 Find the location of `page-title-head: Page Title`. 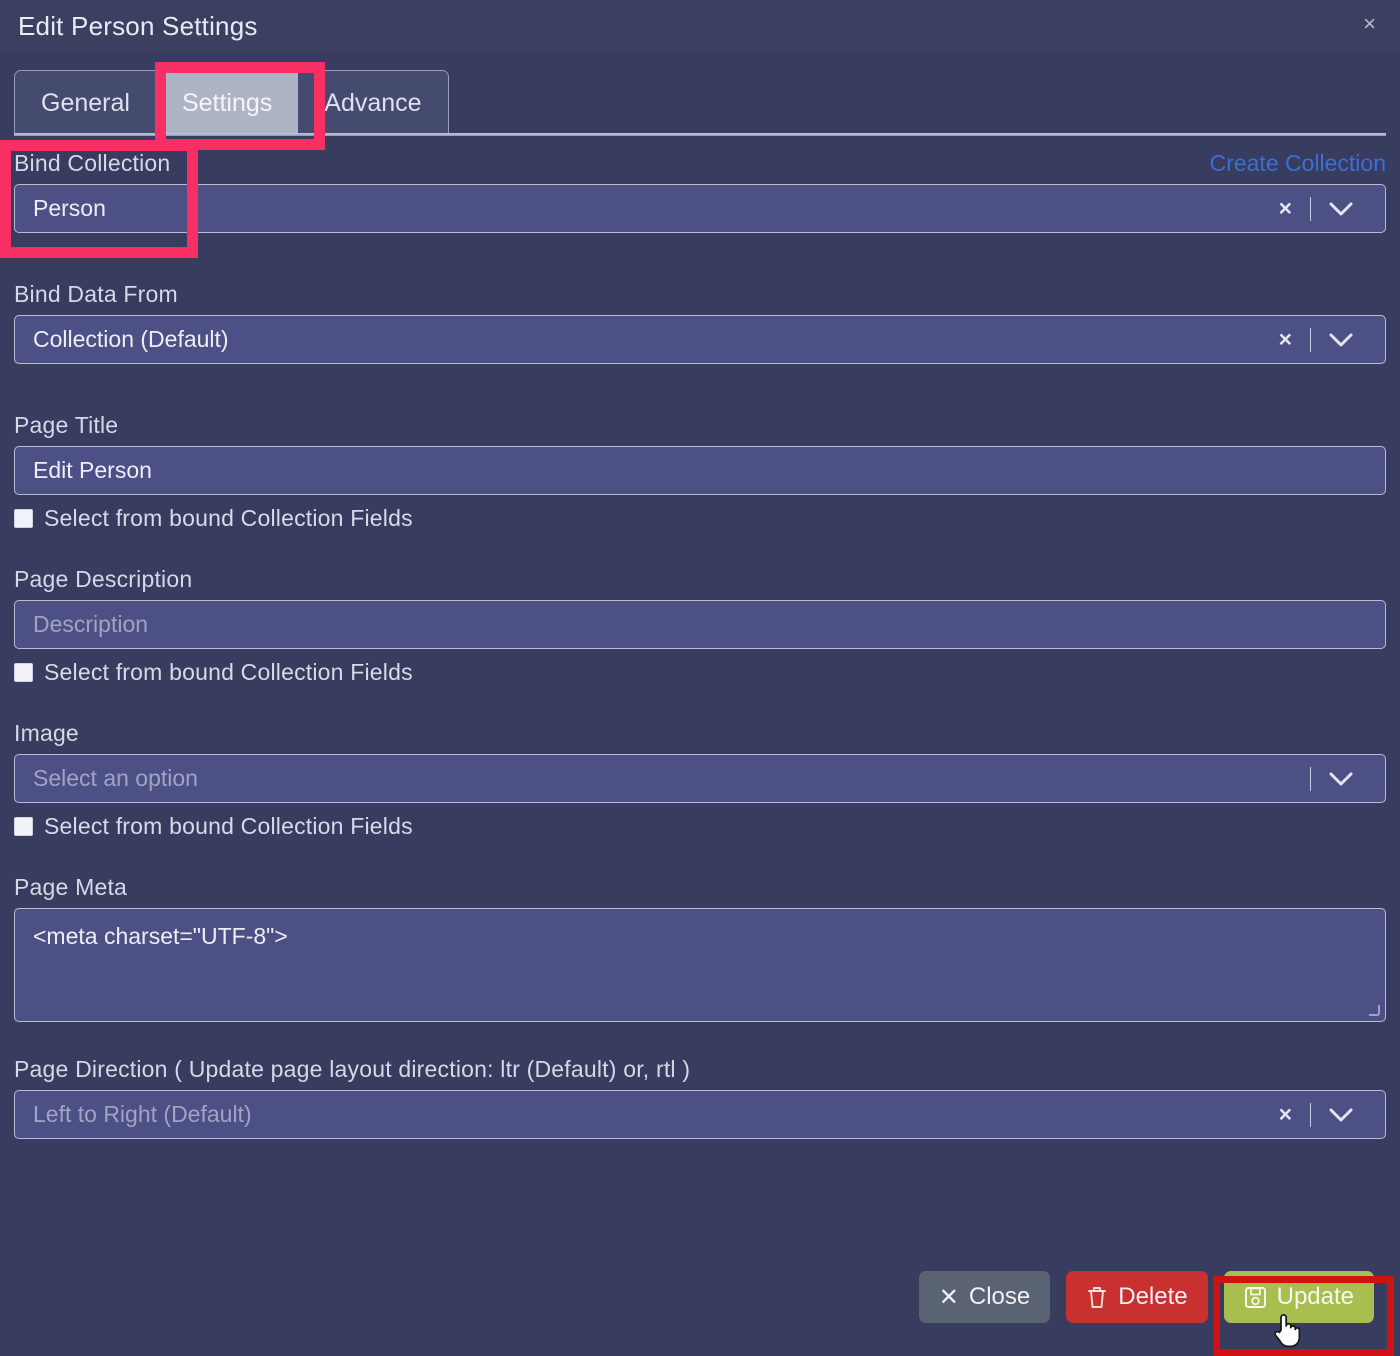

page-title-head: Page Title is located at coordinates (700, 425).